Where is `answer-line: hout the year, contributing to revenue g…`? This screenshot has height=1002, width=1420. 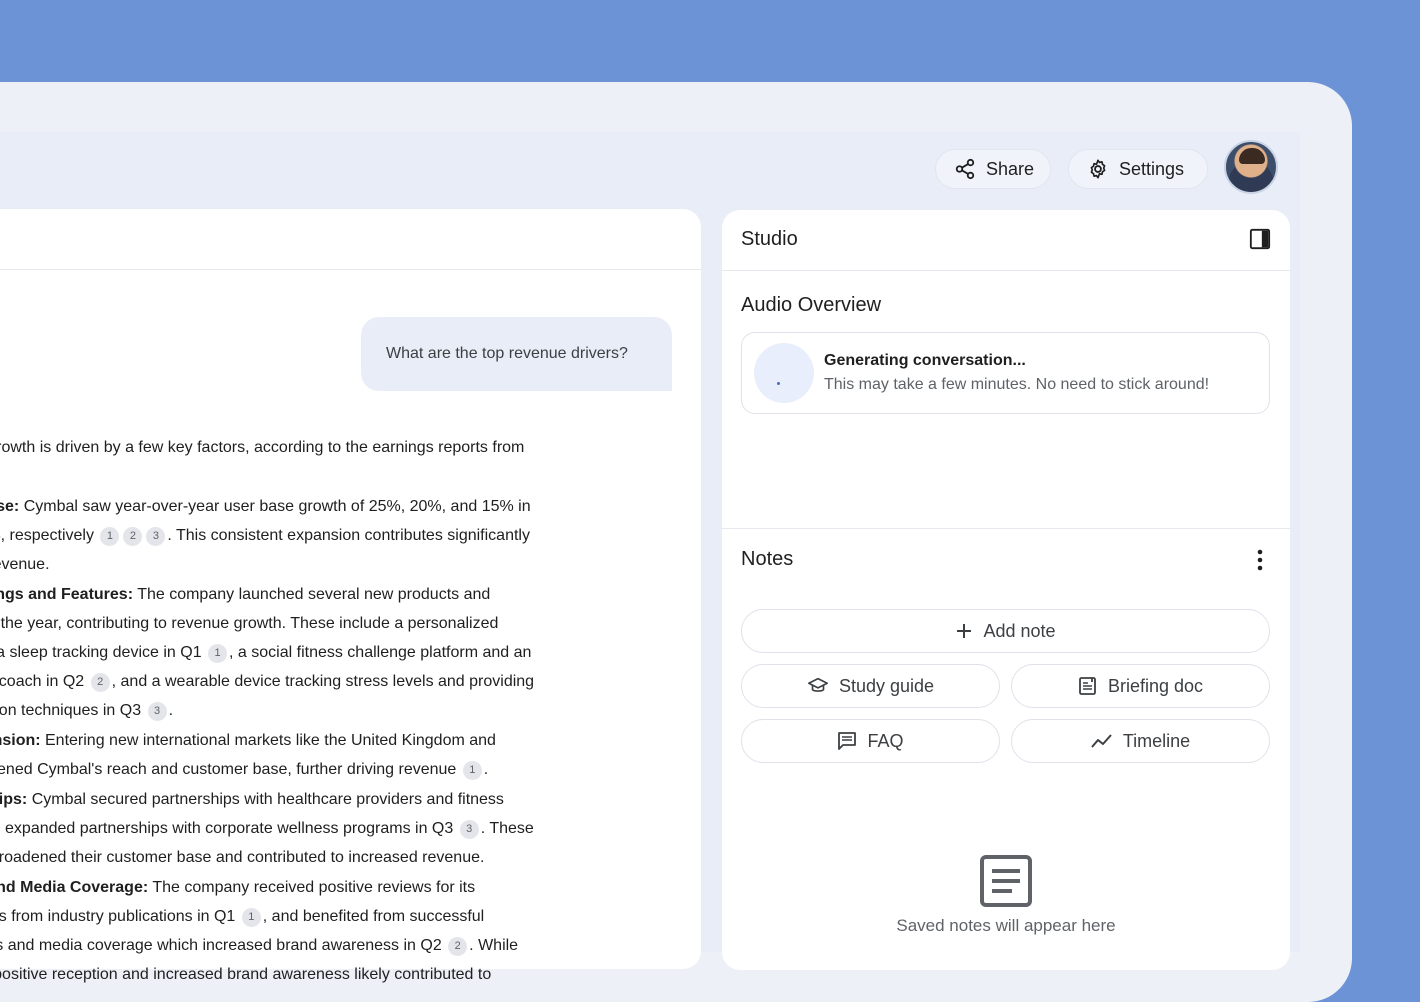
answer-line: hout the year, contributing to revenue g… is located at coordinates (302, 623).